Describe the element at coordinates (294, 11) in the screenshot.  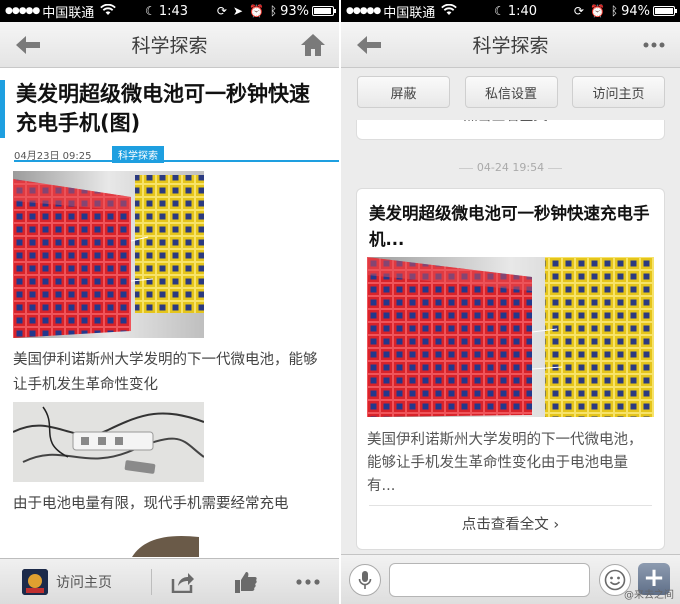
I see `battery-percent: 93%` at that location.